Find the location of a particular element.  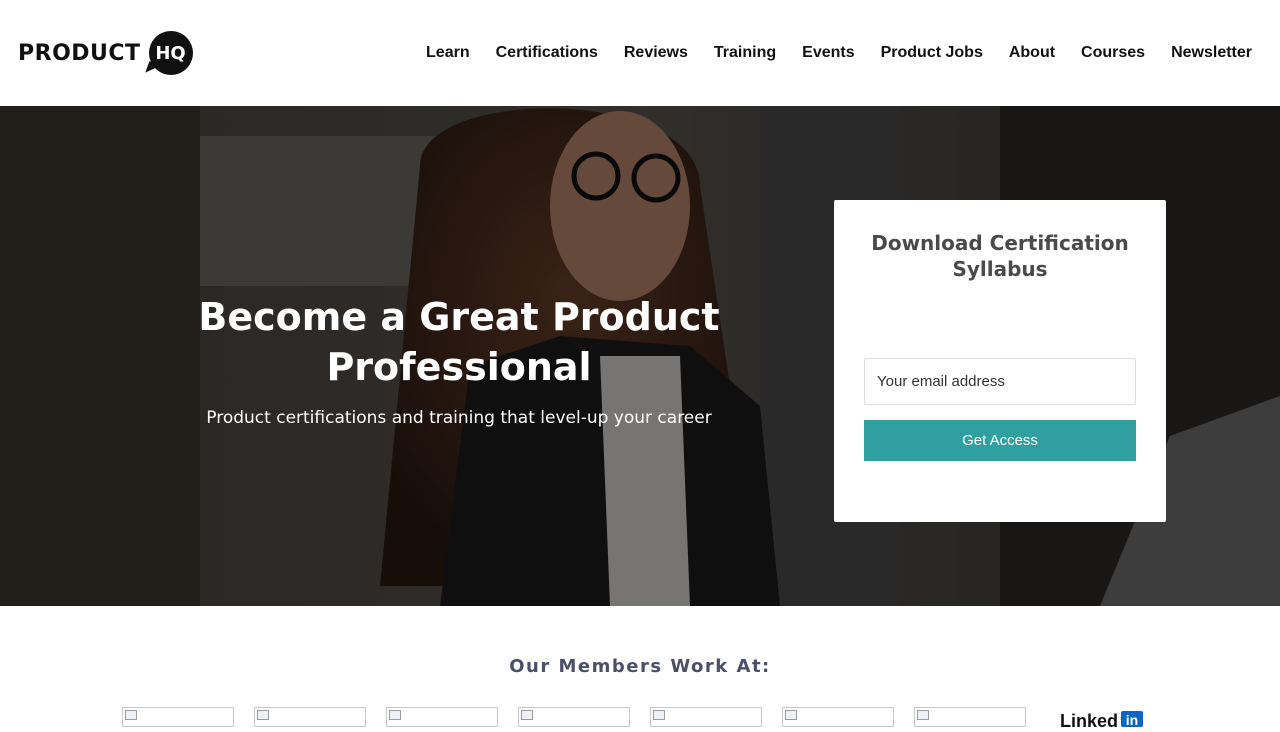

nav-link-training: Training is located at coordinates (745, 53).